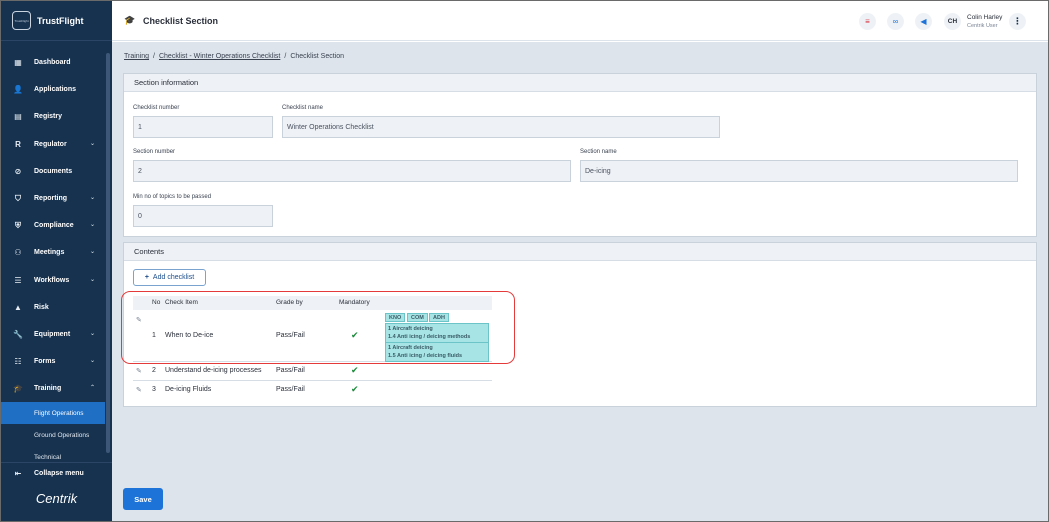 The width and height of the screenshot is (1049, 522). I want to click on brand: TrustFlight TrustFlight, so click(56, 21).